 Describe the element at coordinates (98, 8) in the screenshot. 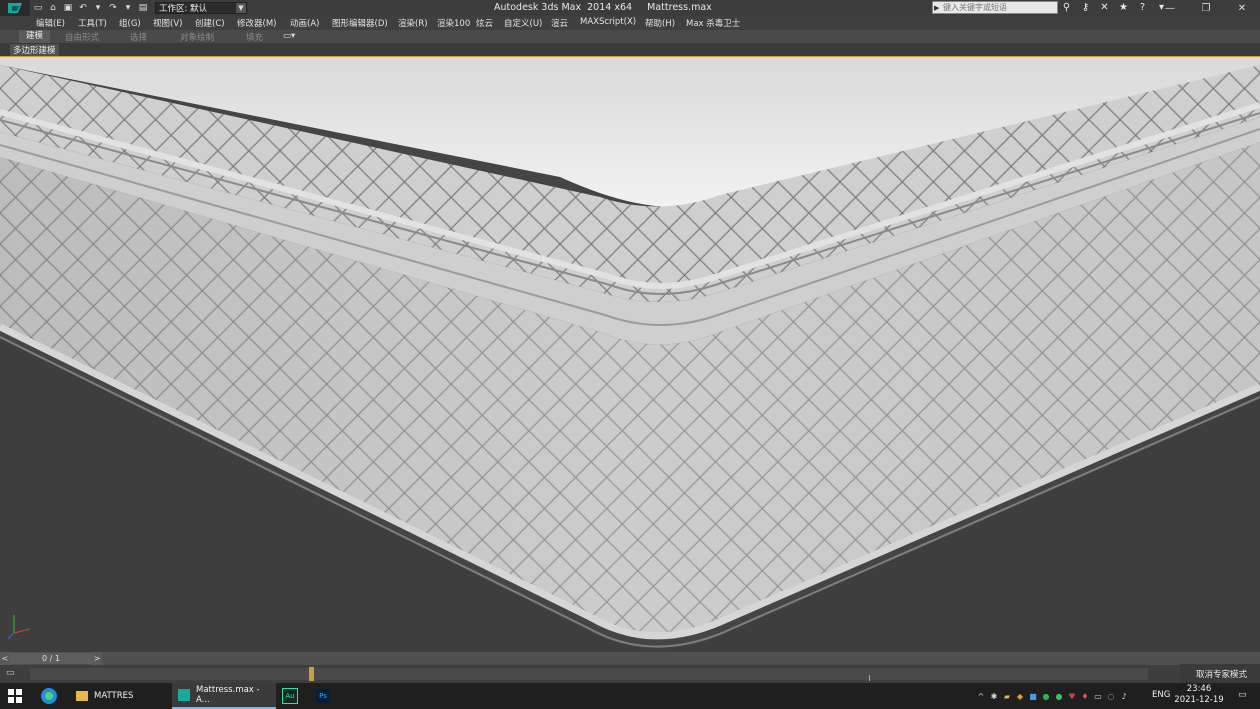

I see `undo-dropdown-icon: ▾` at that location.